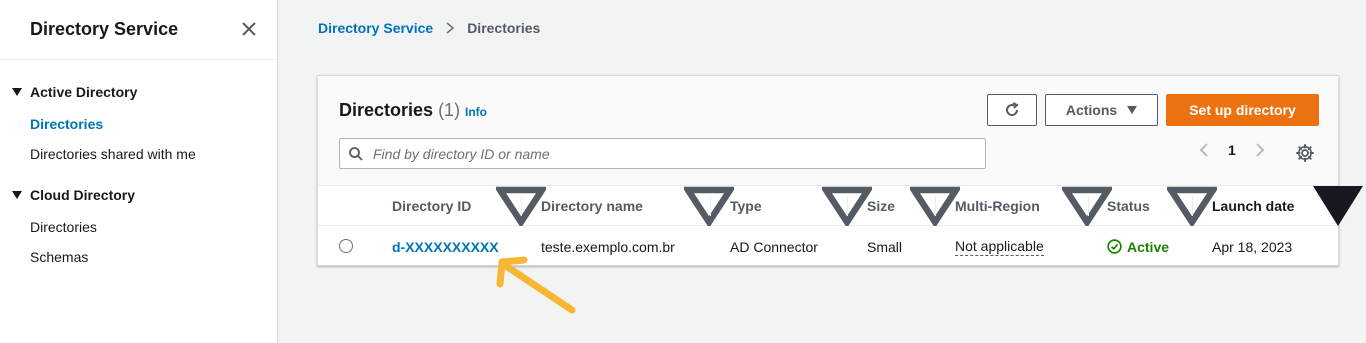 The height and width of the screenshot is (343, 1366). I want to click on status-text: Active, so click(1148, 246).